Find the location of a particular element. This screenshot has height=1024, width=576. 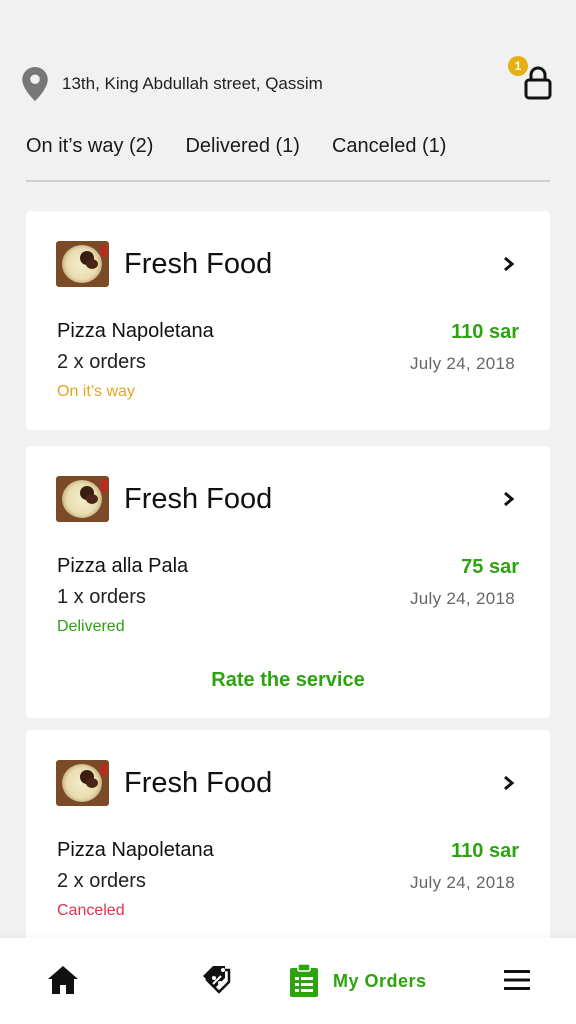

menu-icon is located at coordinates (517, 980).